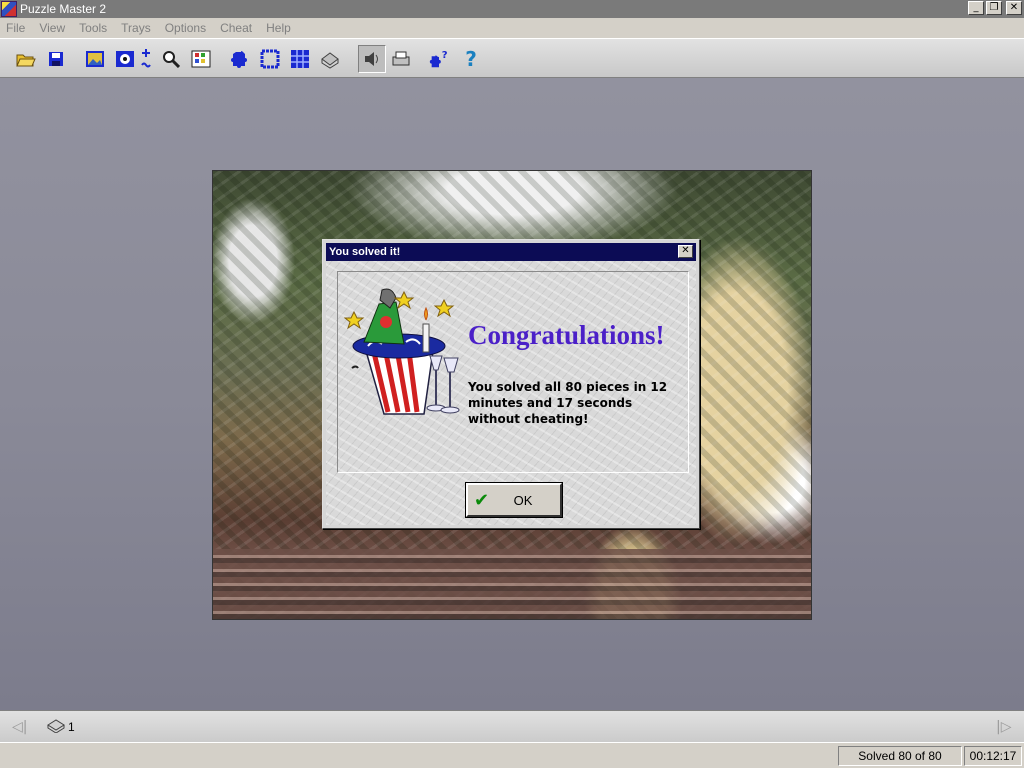 The height and width of the screenshot is (768, 1024). I want to click on scatter-pieces-icon, so click(240, 59).